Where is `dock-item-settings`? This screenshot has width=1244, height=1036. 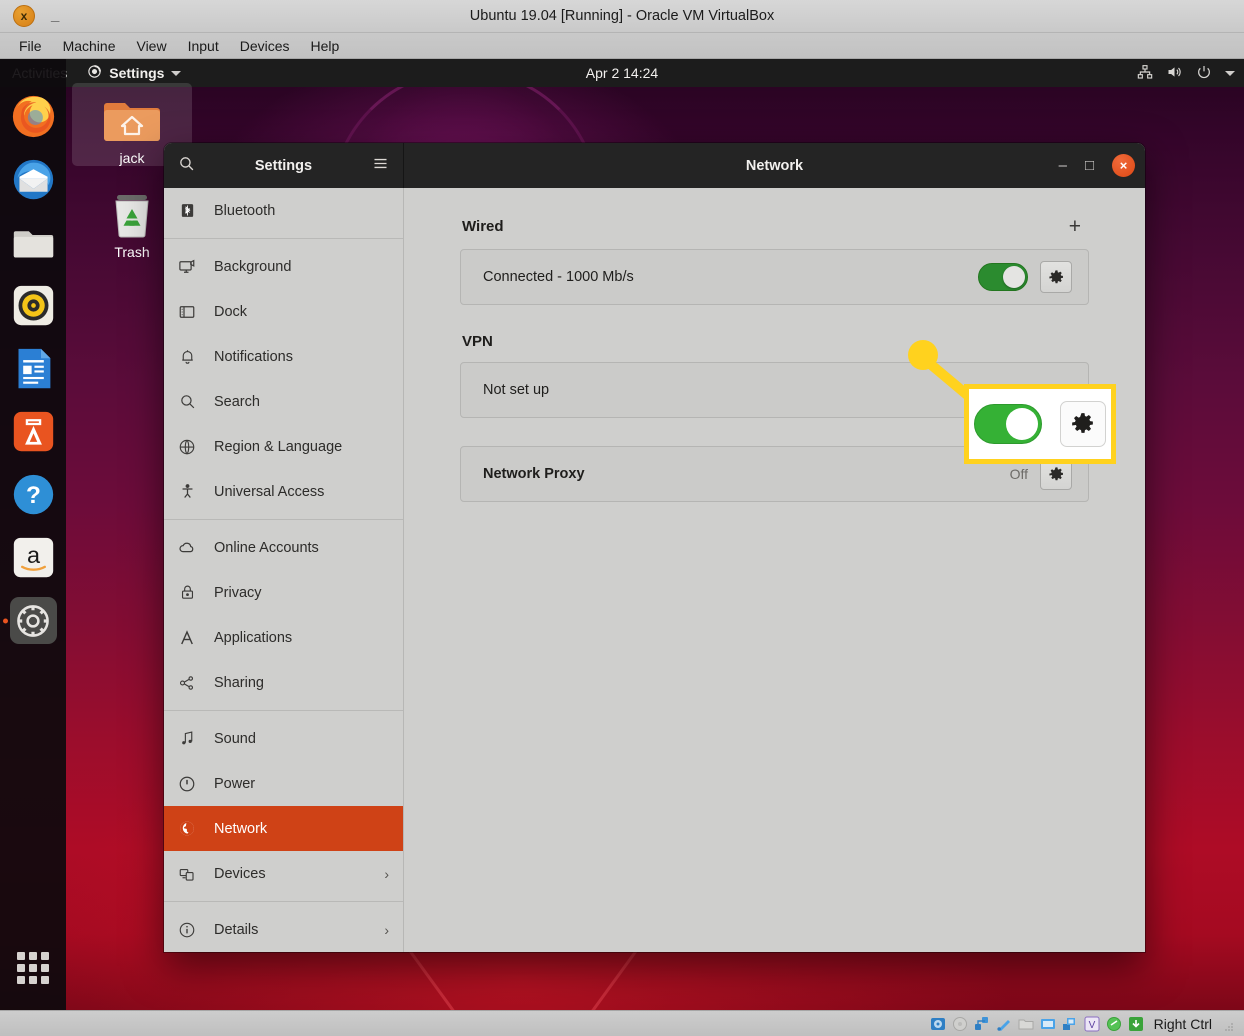 dock-item-settings is located at coordinates (29, 620).